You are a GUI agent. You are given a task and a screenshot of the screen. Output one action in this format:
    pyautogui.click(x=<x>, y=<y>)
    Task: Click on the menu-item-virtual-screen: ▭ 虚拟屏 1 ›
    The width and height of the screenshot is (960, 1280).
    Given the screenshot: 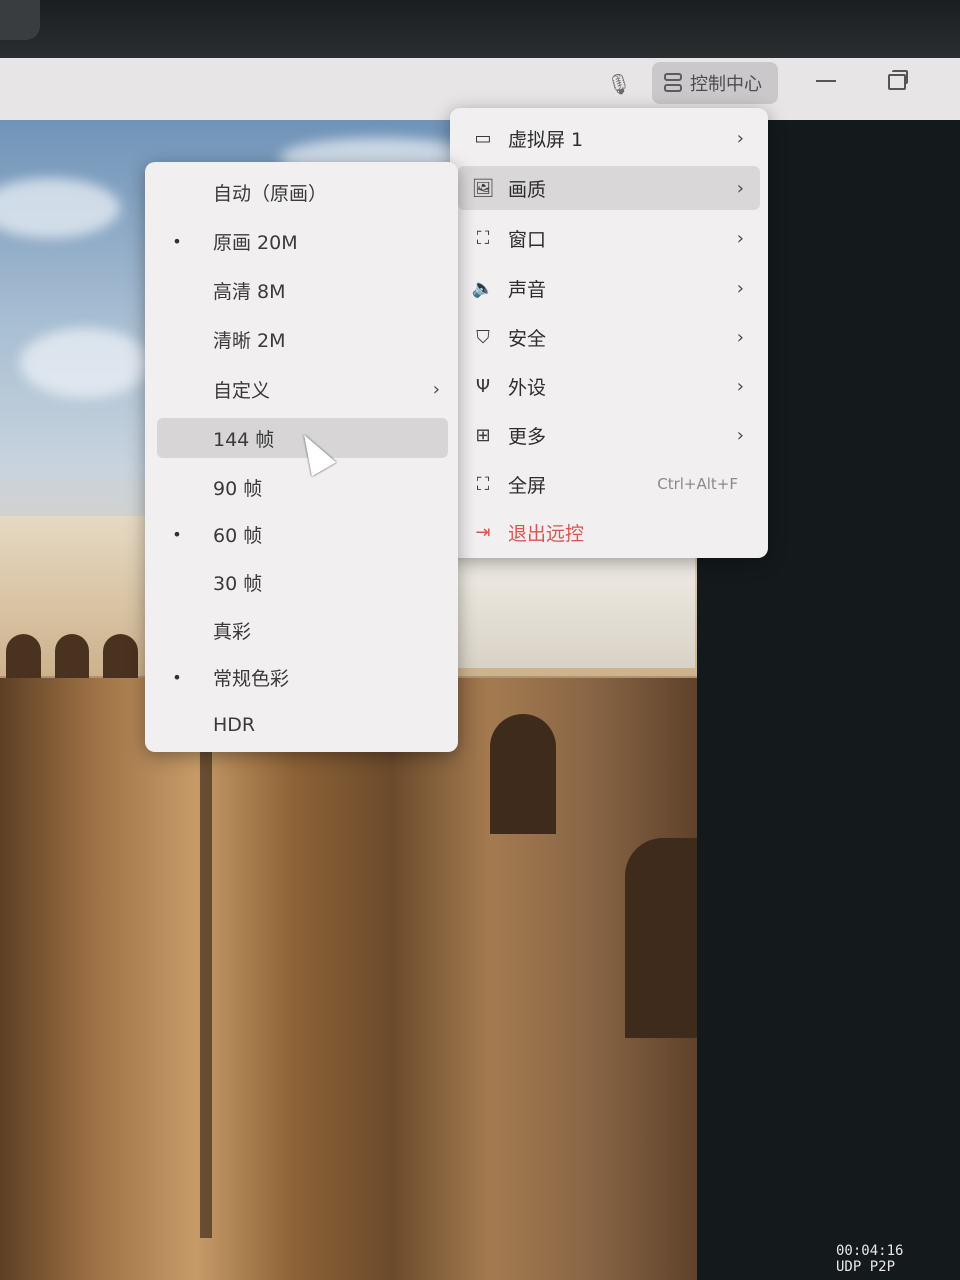 What is the action you would take?
    pyautogui.click(x=609, y=138)
    